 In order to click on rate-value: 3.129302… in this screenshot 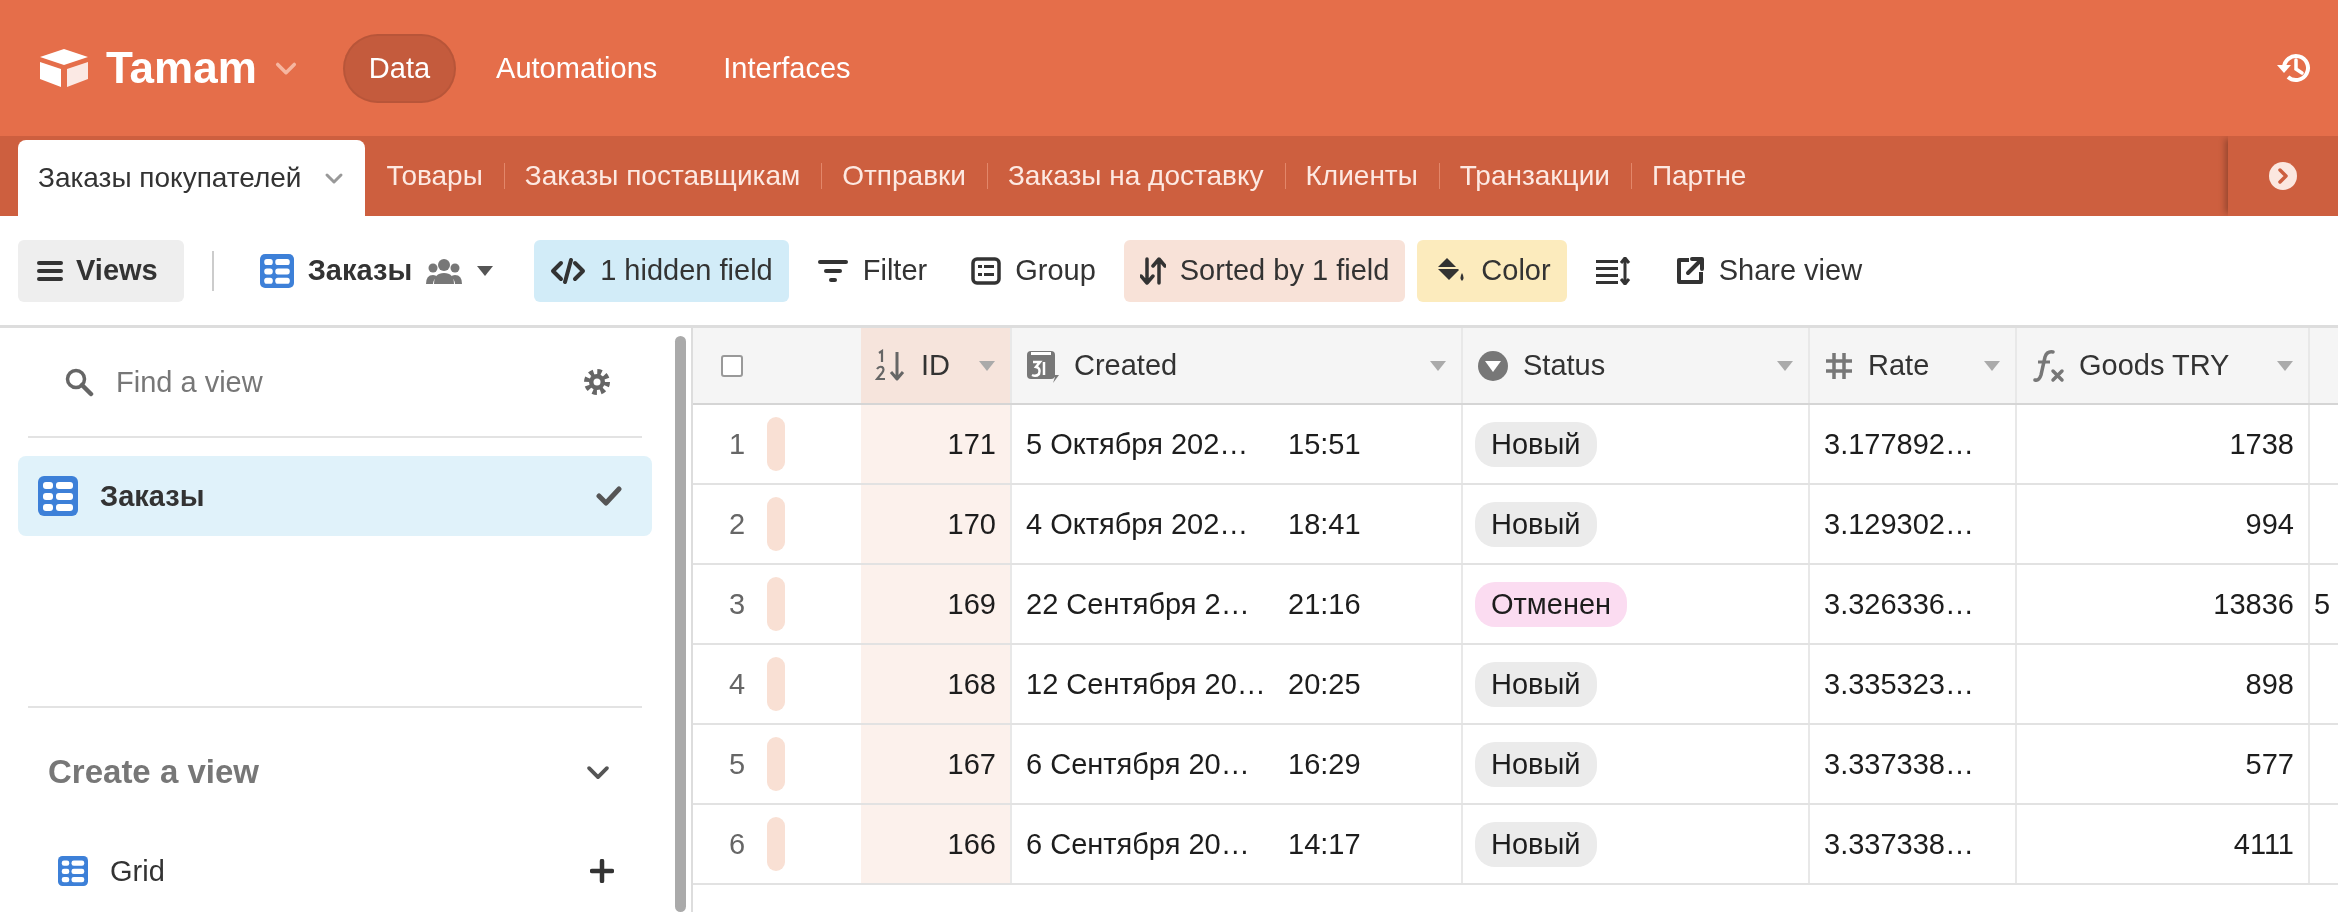, I will do `click(1899, 524)`.